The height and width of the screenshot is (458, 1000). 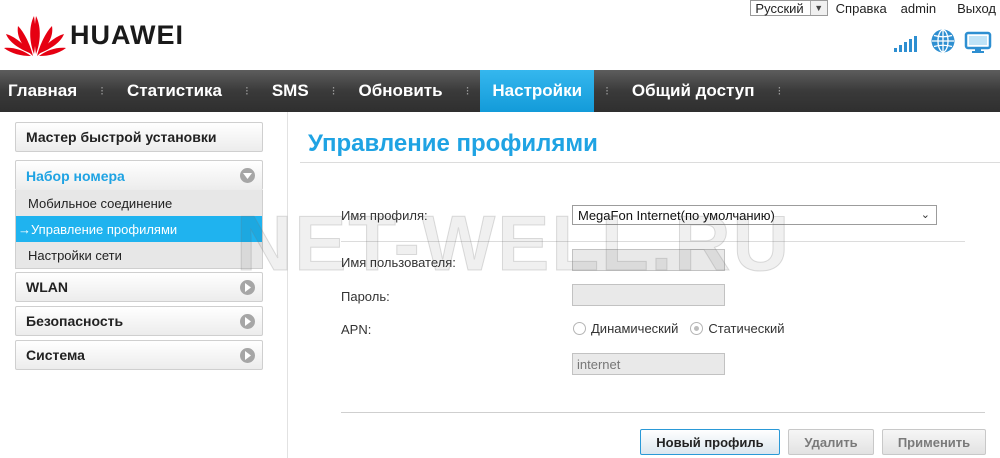 What do you see at coordinates (127, 35) in the screenshot?
I see `brand-name: HUAWEI` at bounding box center [127, 35].